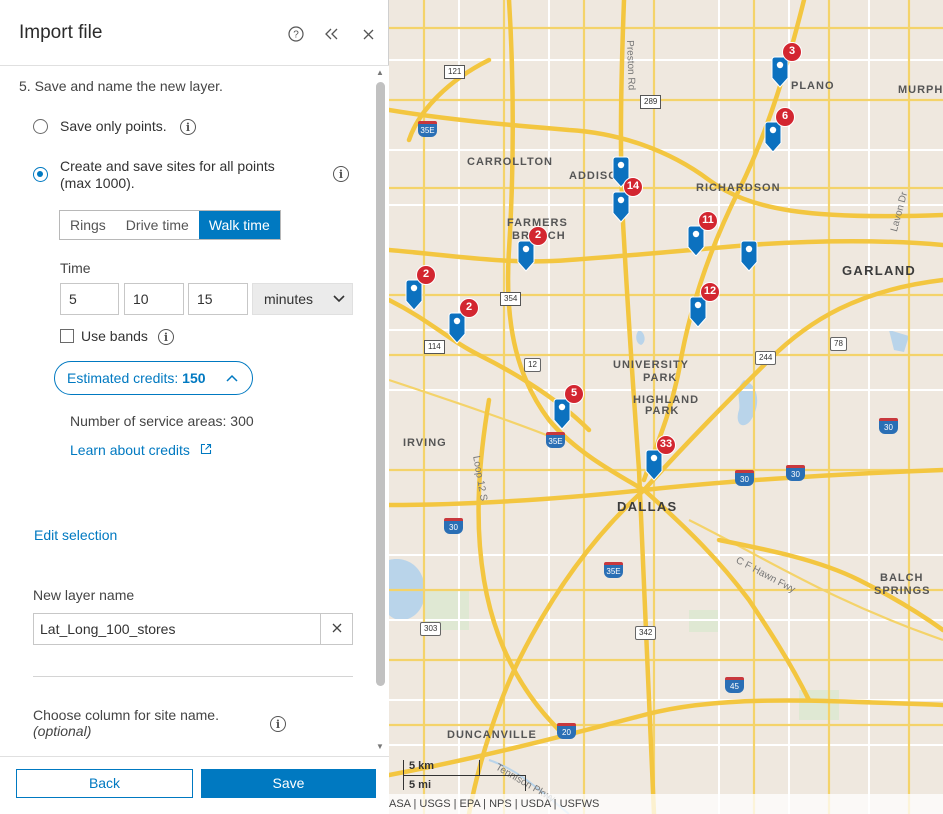  Describe the element at coordinates (75, 268) in the screenshot. I see `time-label: Time` at that location.